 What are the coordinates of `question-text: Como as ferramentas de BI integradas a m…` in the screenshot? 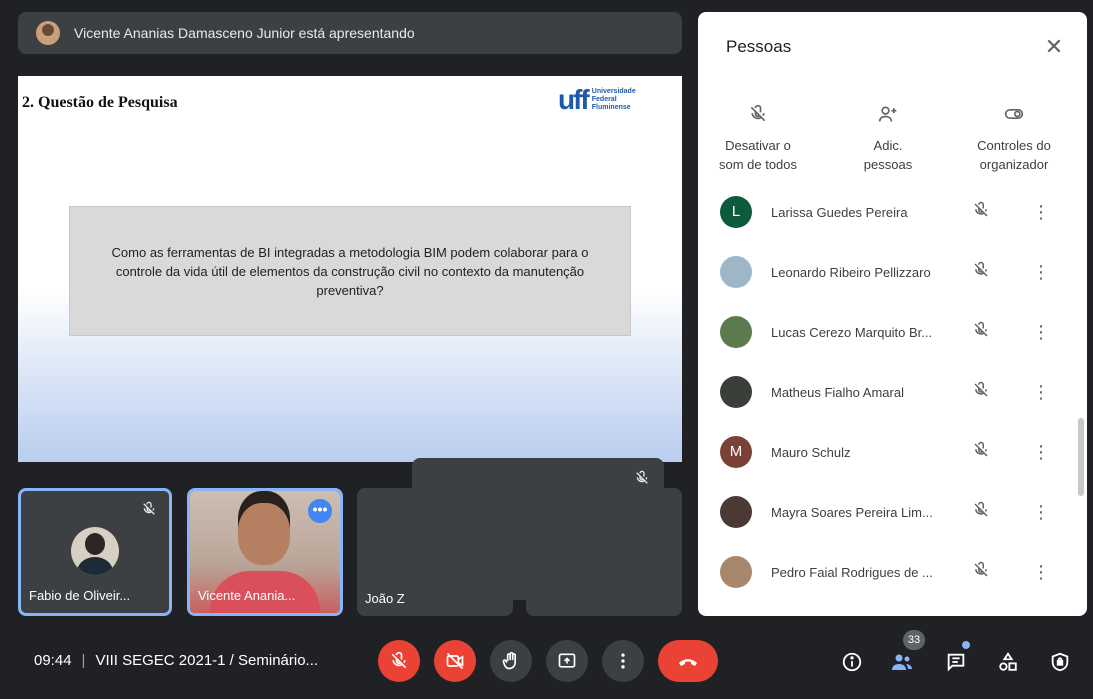 It's located at (350, 271).